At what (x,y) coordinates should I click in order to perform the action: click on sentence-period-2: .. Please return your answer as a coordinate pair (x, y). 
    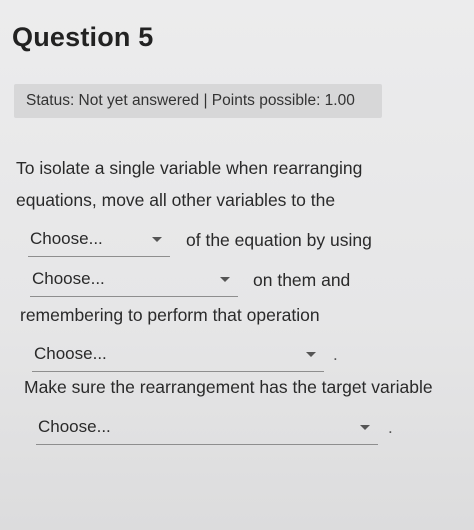
    Looking at the image, I should click on (390, 427).